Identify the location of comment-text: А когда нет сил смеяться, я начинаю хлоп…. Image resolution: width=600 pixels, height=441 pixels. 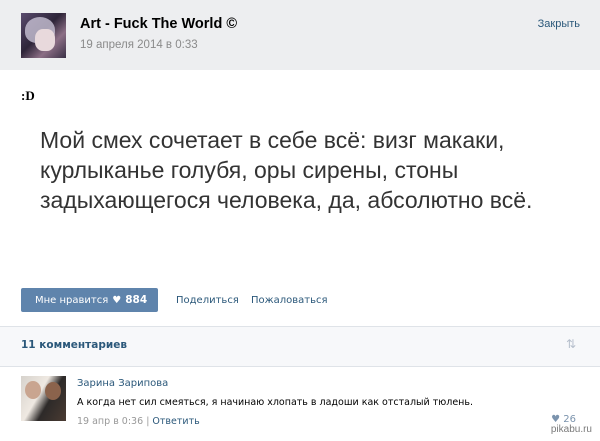
(275, 402).